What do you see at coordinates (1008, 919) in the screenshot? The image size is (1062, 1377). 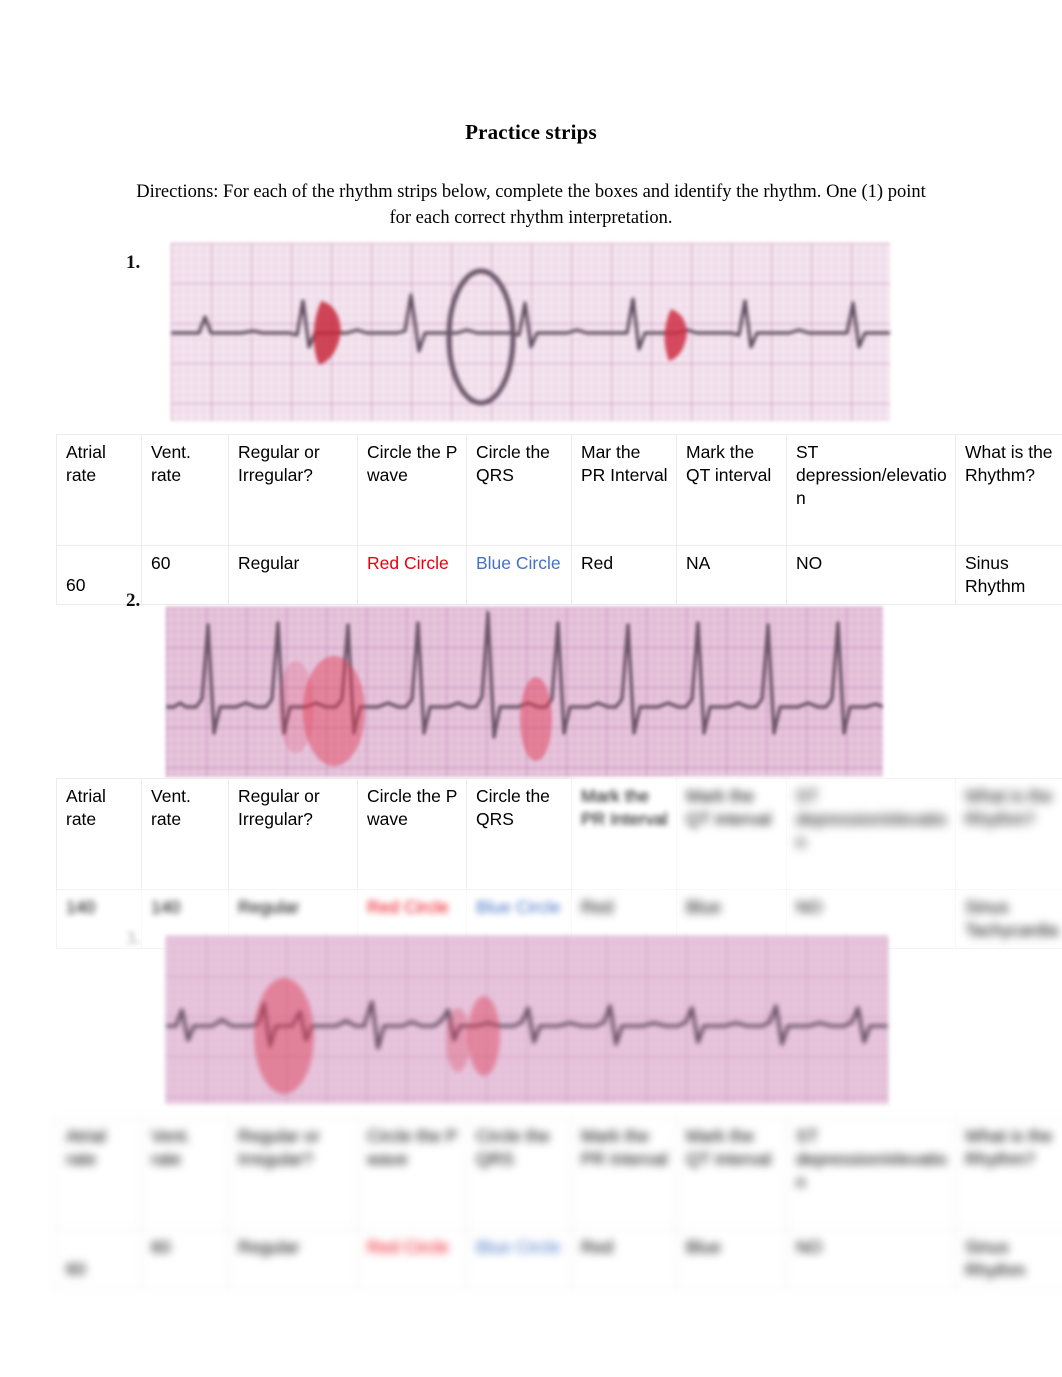 I see `cell-rhythm: Sinus Tachycardia` at bounding box center [1008, 919].